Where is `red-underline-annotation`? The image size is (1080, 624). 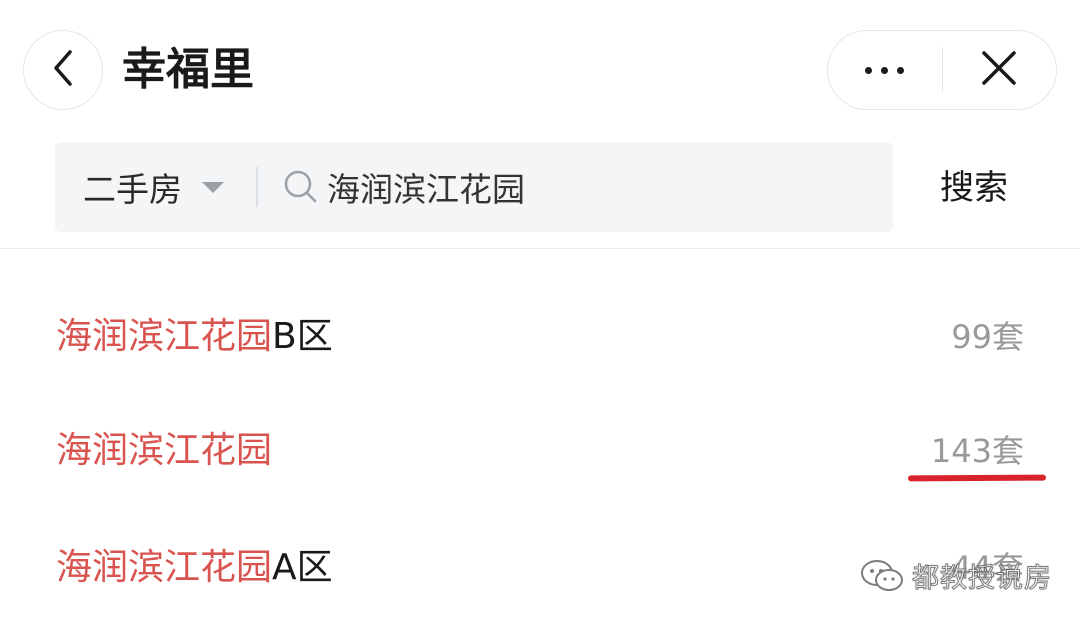
red-underline-annotation is located at coordinates (977, 478).